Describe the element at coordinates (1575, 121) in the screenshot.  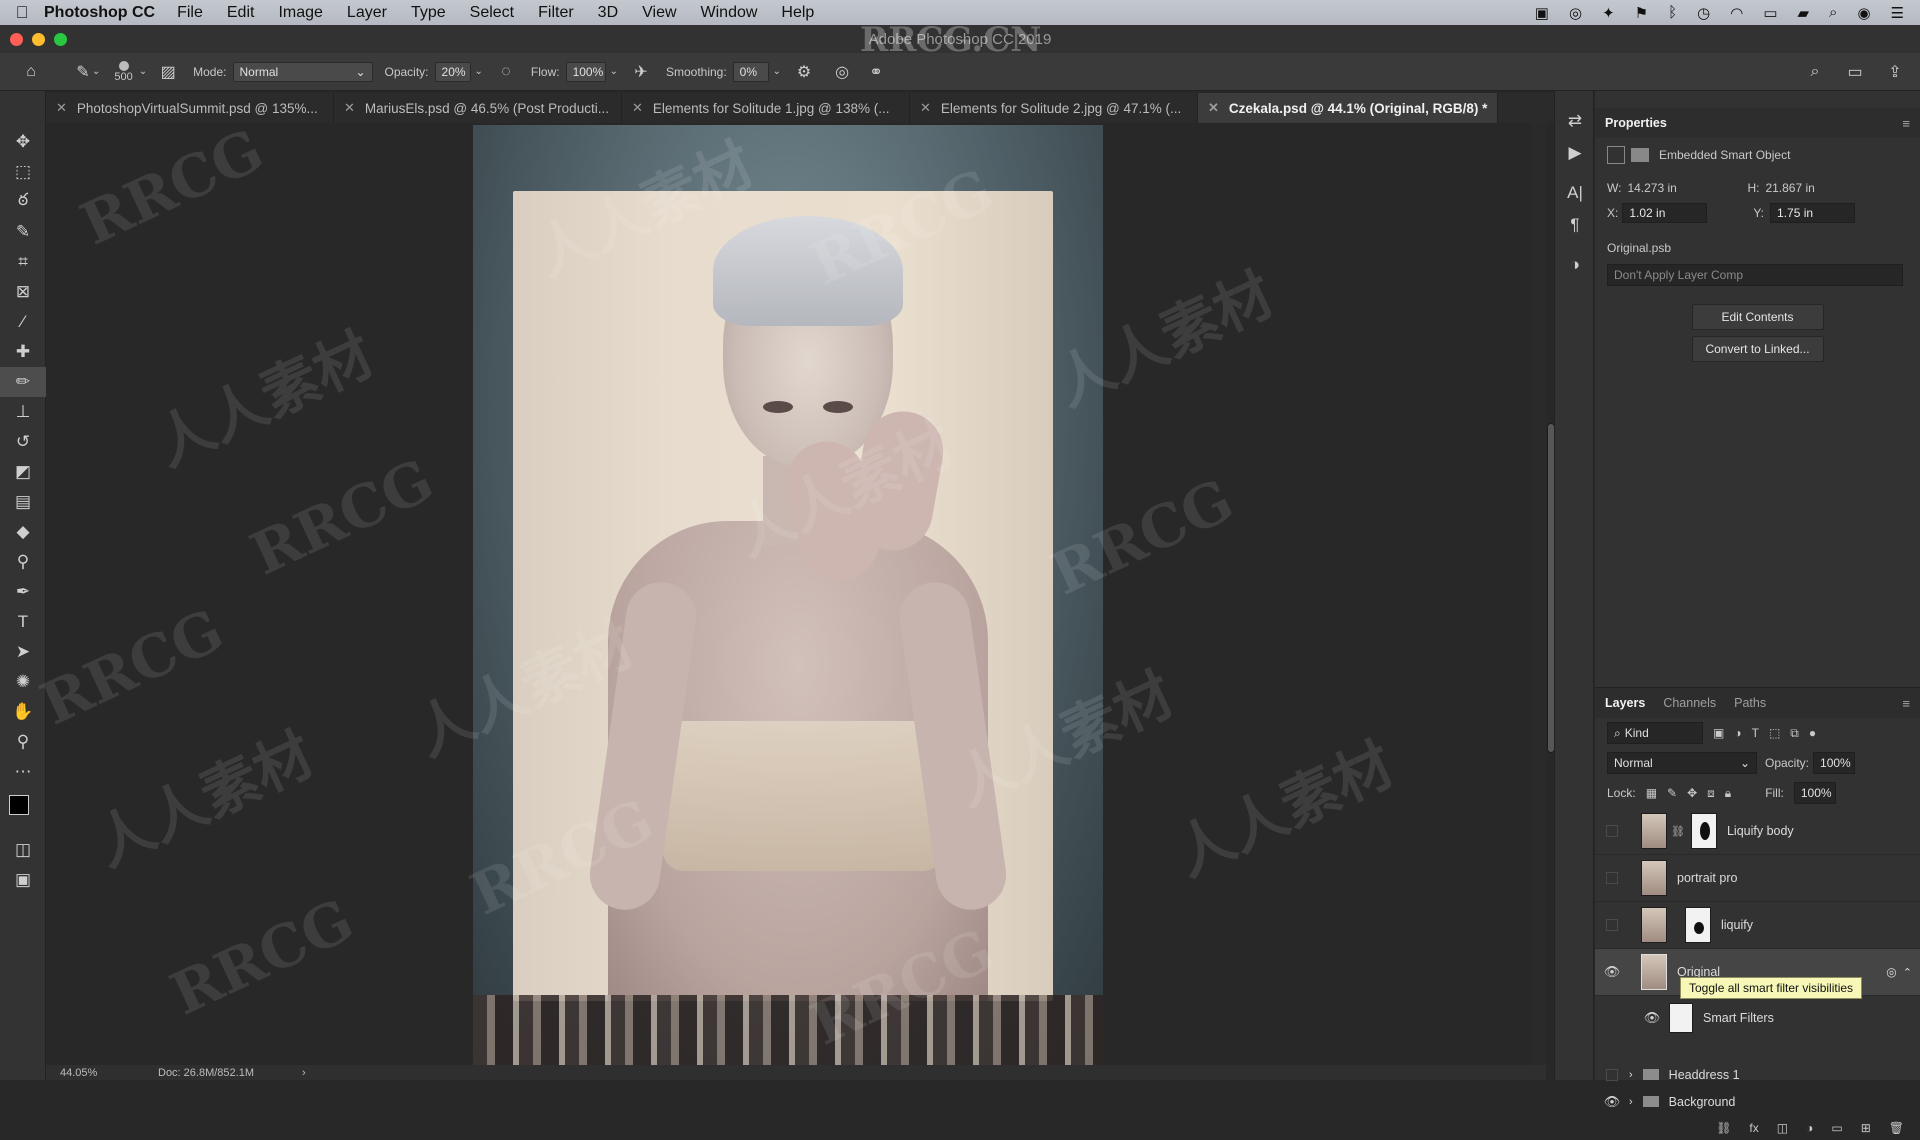
I see `history-panel-icon: ⇄` at that location.